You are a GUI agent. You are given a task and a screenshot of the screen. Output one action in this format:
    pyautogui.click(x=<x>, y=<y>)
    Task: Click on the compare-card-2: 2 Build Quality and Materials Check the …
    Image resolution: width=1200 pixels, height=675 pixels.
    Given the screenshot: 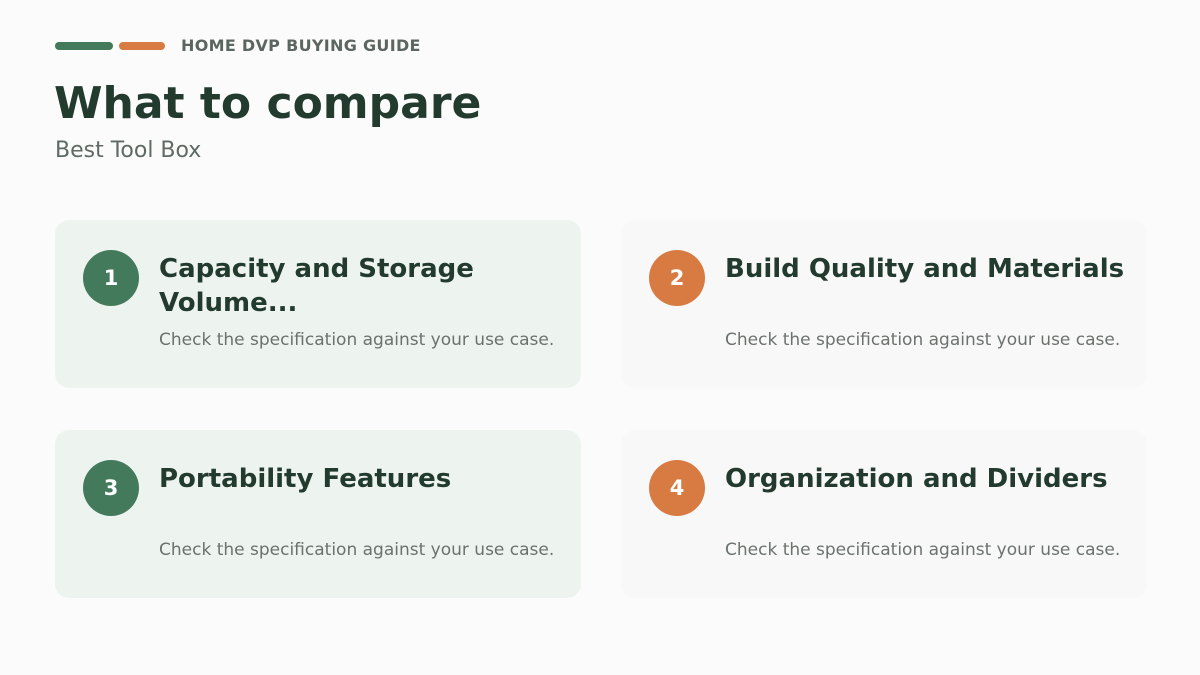 What is the action you would take?
    pyautogui.click(x=884, y=304)
    